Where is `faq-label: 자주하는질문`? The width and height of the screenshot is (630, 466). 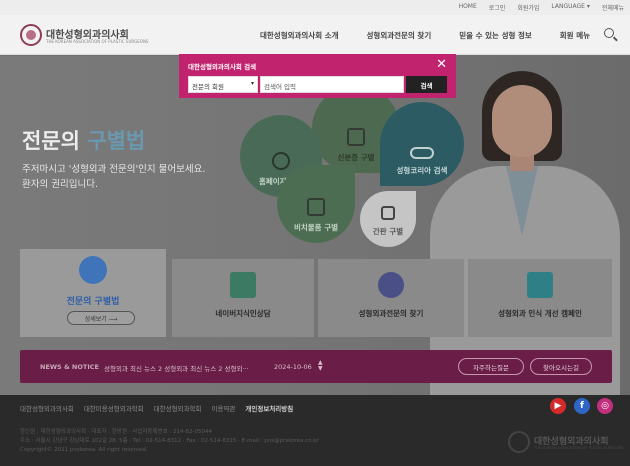
faq-label: 자주하는질문 is located at coordinates (491, 367).